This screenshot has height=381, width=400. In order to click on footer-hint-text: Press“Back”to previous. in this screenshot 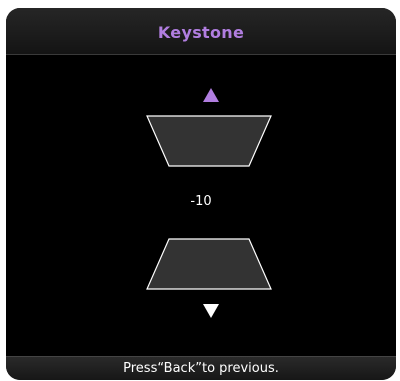, I will do `click(201, 368)`.